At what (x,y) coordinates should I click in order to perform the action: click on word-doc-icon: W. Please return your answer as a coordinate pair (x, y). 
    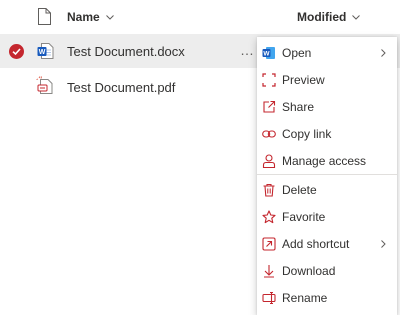
    Looking at the image, I should click on (45, 51).